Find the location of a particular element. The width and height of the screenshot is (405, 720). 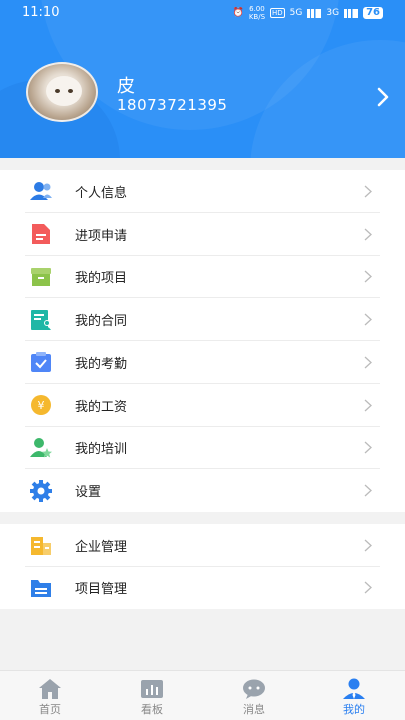

menu-card-management: 企业管理 项目管理 is located at coordinates (202, 566).